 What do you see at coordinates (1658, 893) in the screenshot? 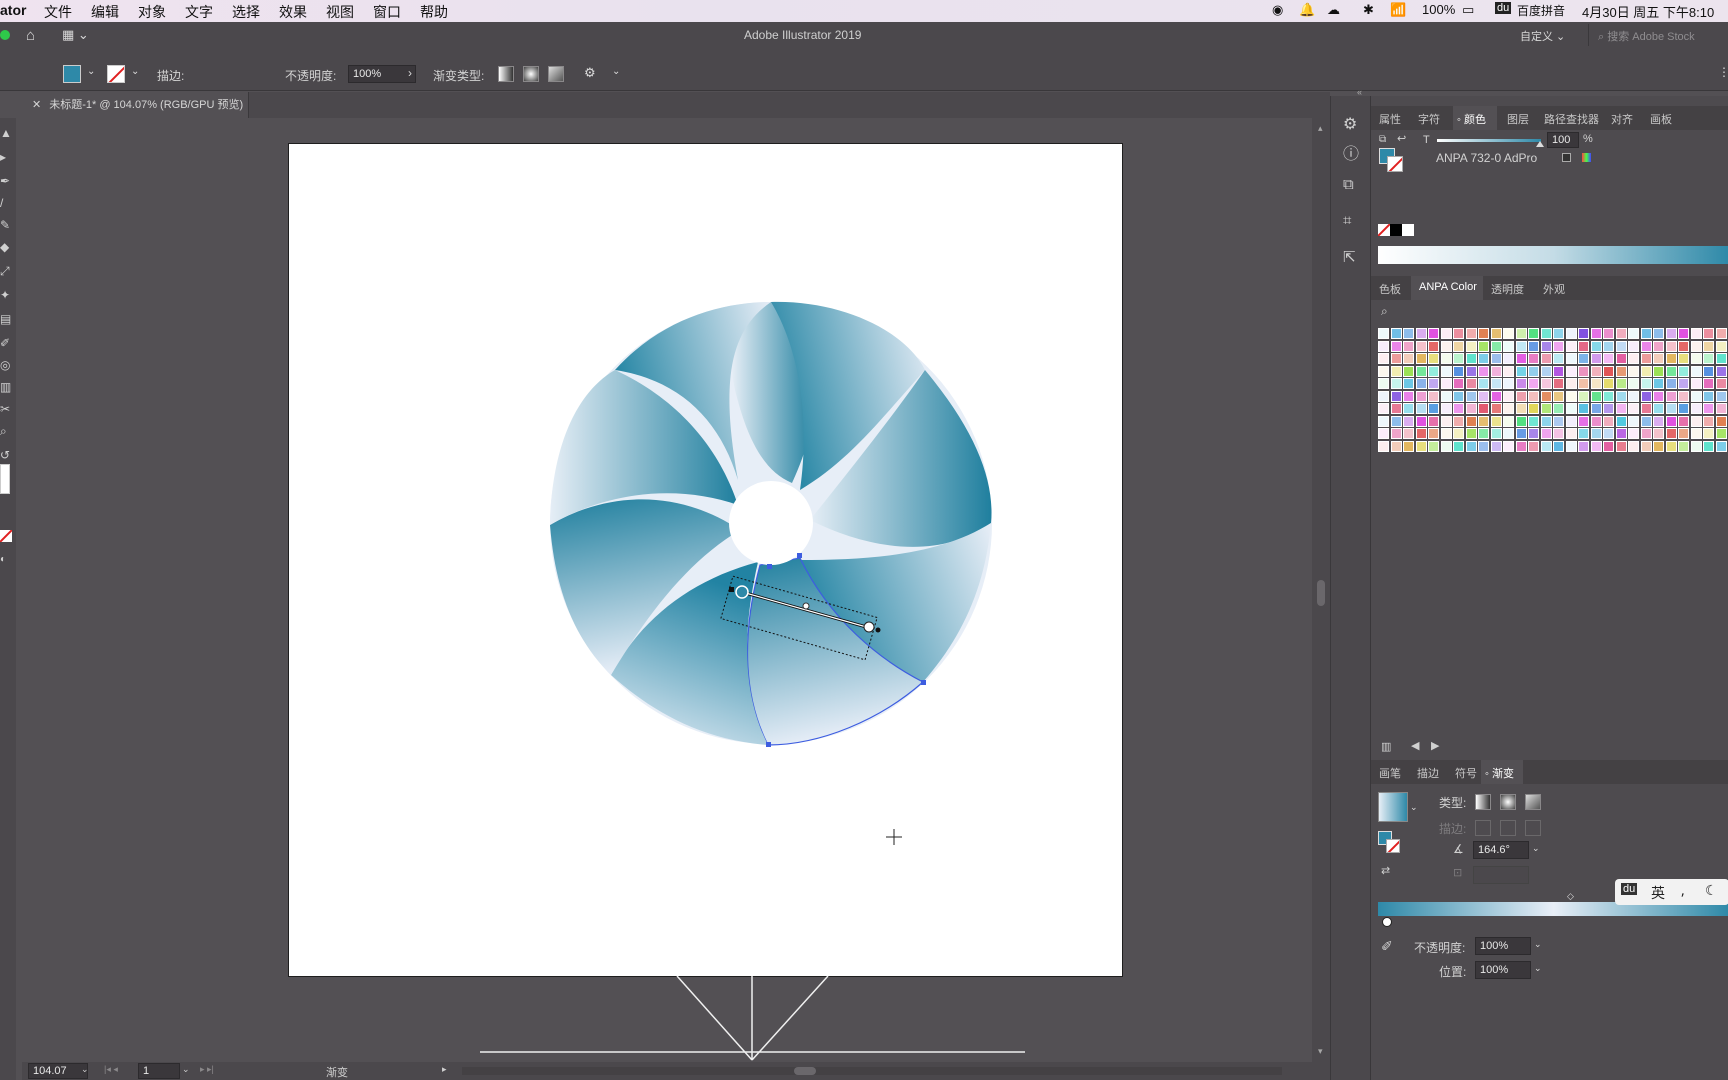
I see `ime-language: 英` at bounding box center [1658, 893].